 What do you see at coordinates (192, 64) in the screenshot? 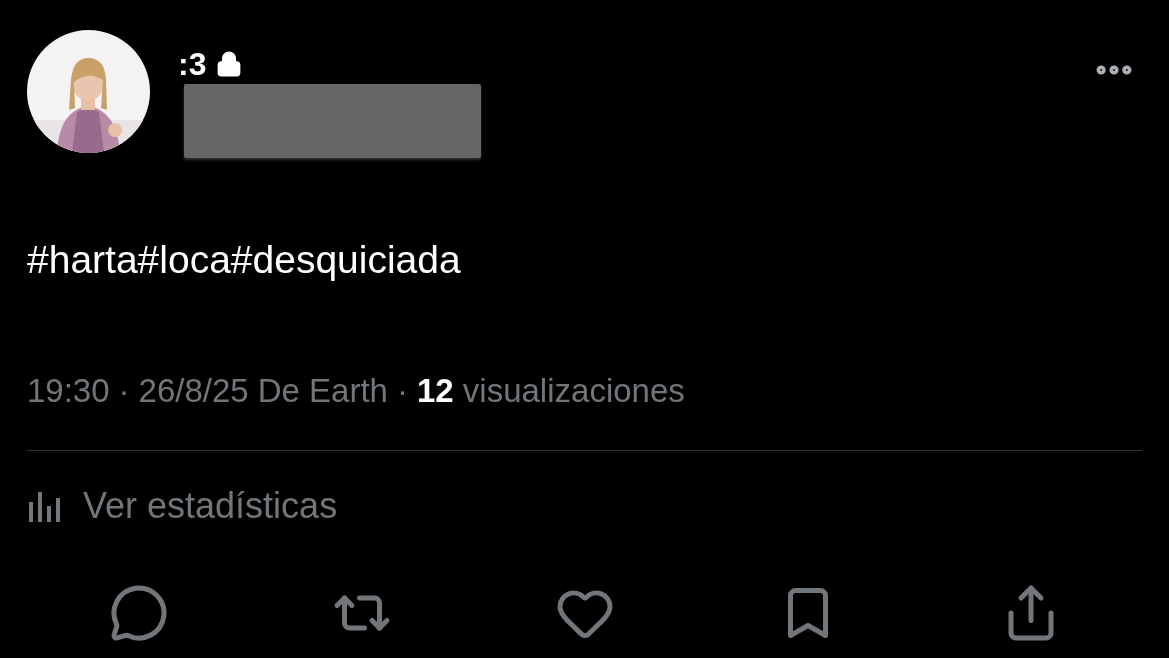
I see `display-name: :3` at bounding box center [192, 64].